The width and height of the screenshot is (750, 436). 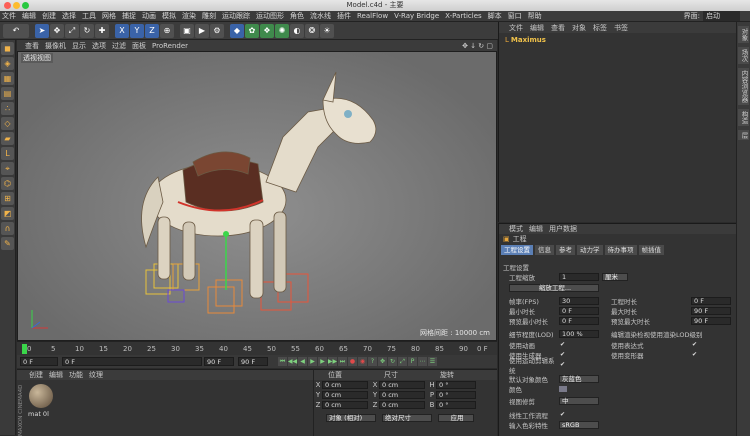 What do you see at coordinates (651, 250) in the screenshot?
I see `tab-key-interpolation: 帧插值` at bounding box center [651, 250].